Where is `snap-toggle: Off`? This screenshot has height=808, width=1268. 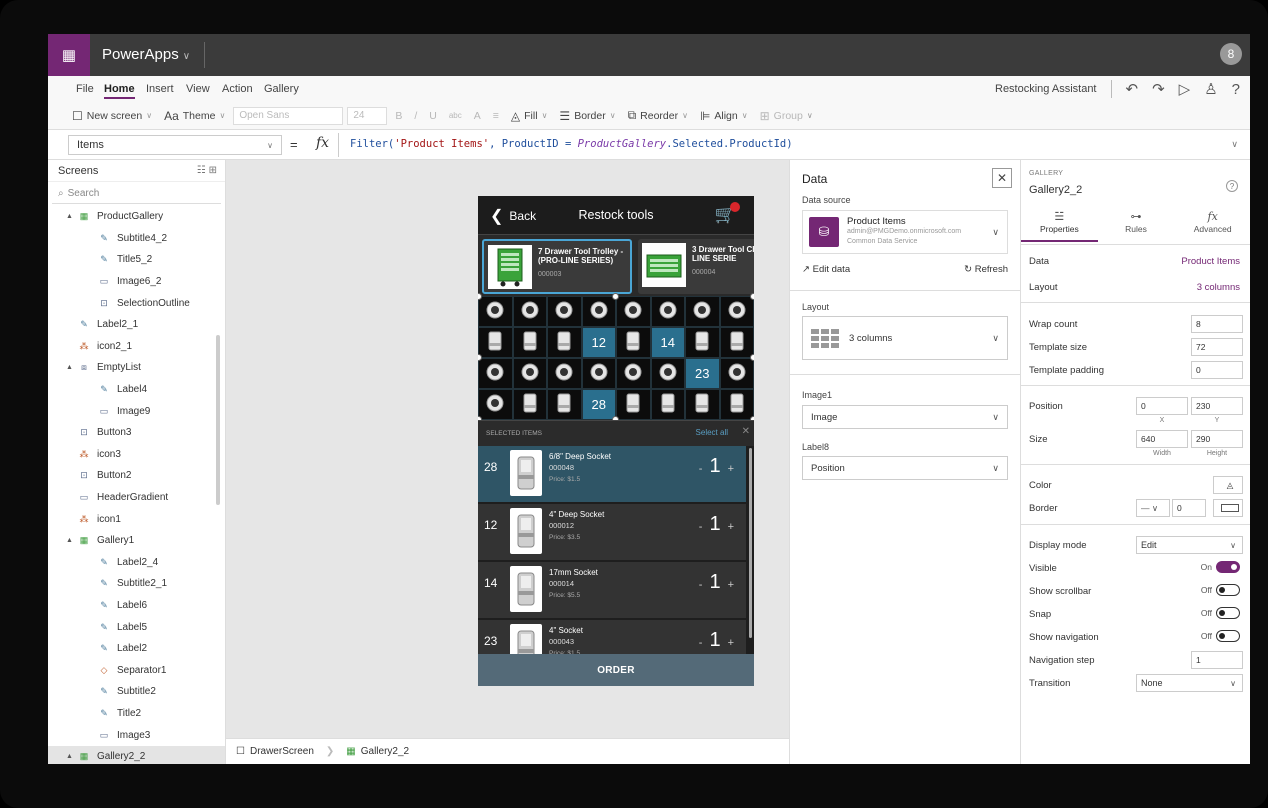 snap-toggle: Off is located at coordinates (1220, 613).